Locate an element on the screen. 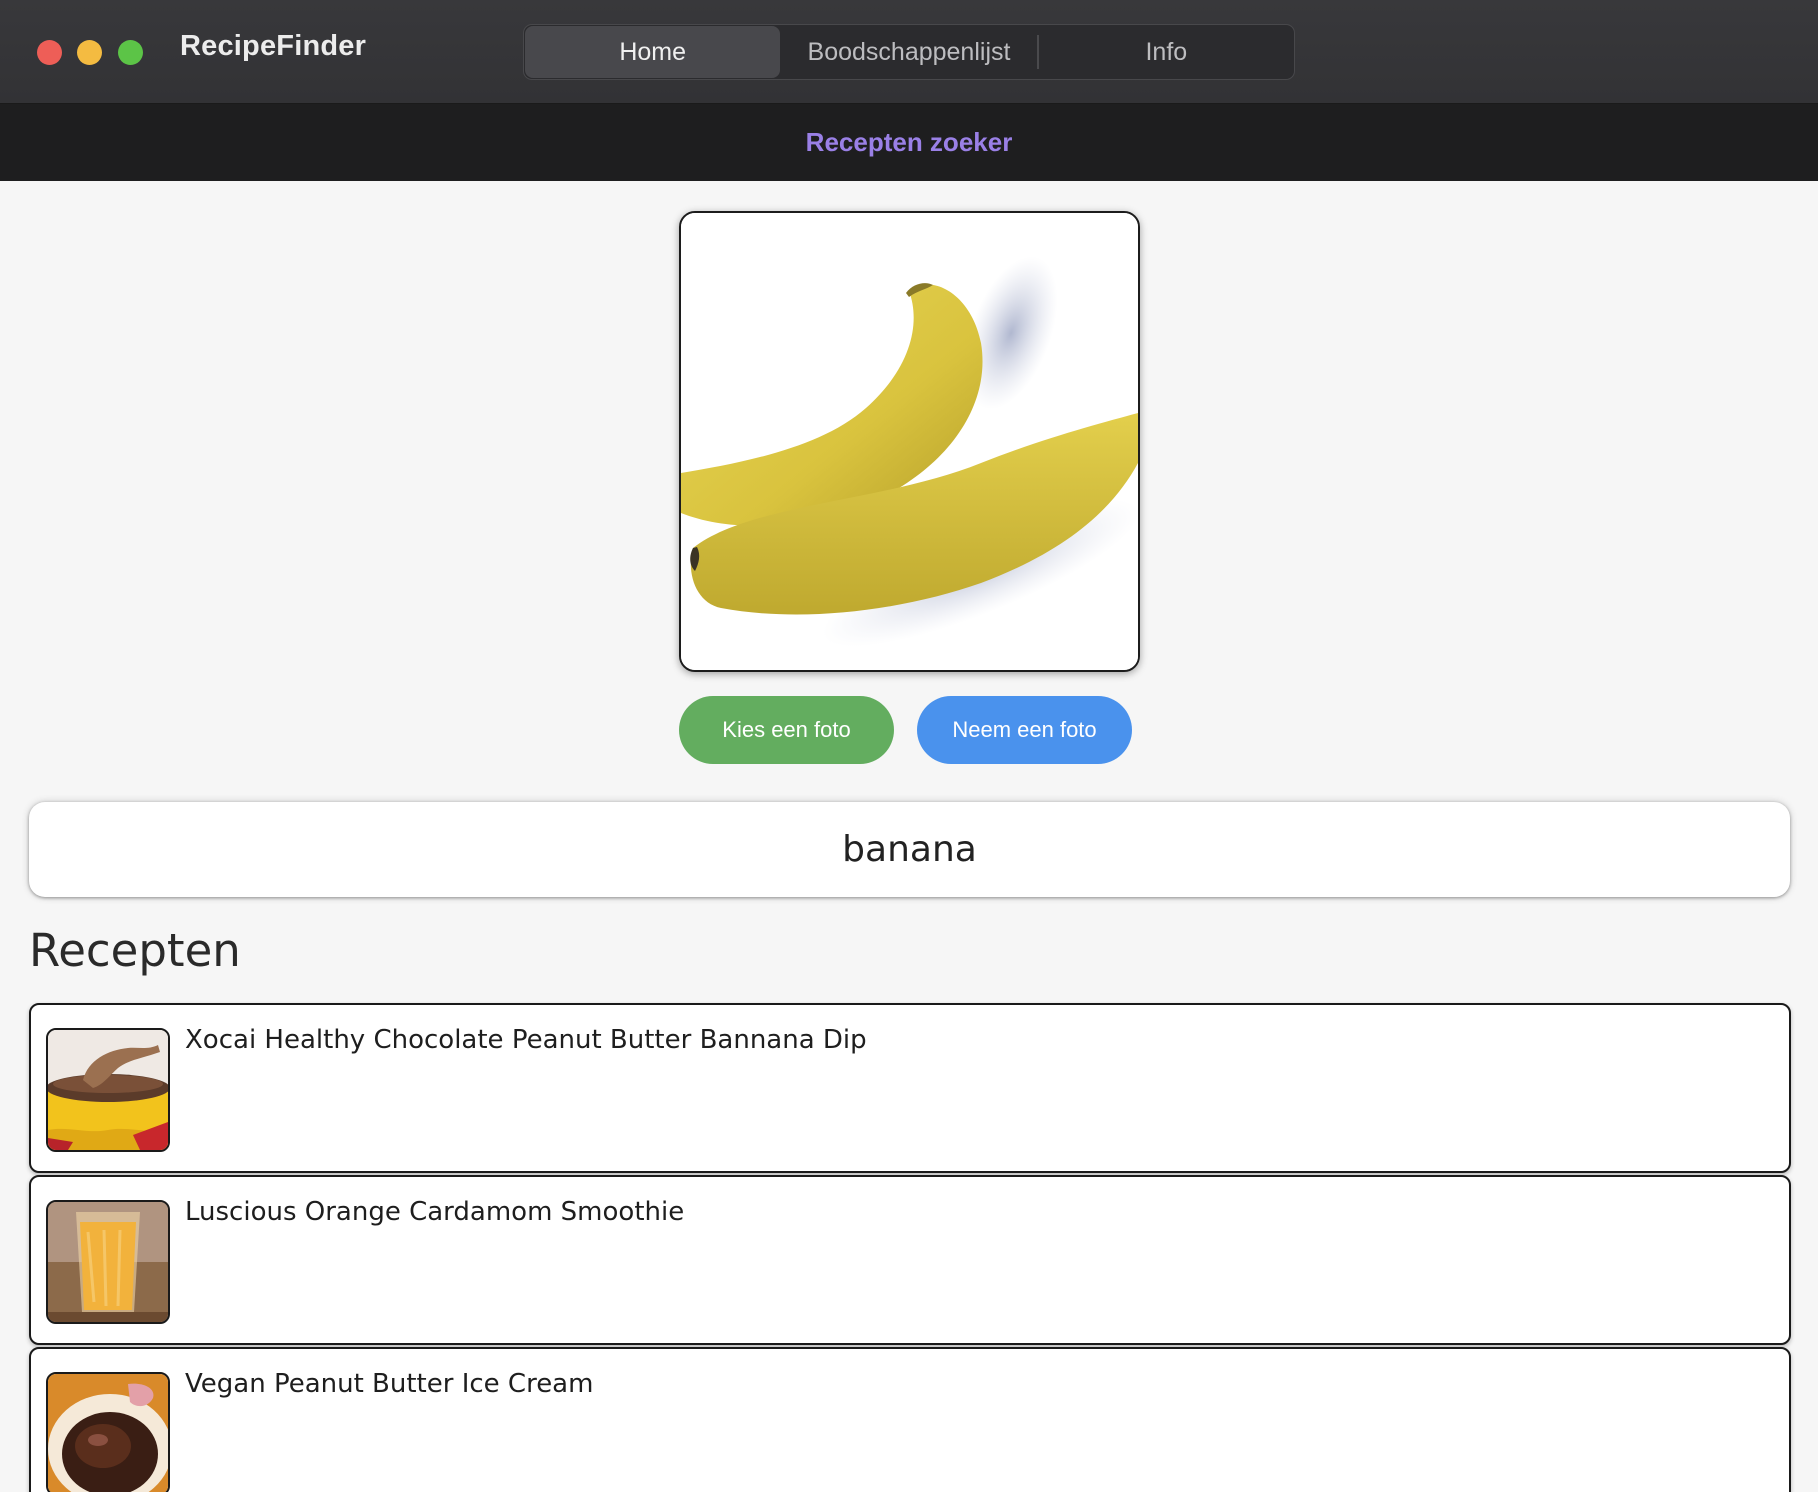  chocolate-dip-image is located at coordinates (108, 1090).